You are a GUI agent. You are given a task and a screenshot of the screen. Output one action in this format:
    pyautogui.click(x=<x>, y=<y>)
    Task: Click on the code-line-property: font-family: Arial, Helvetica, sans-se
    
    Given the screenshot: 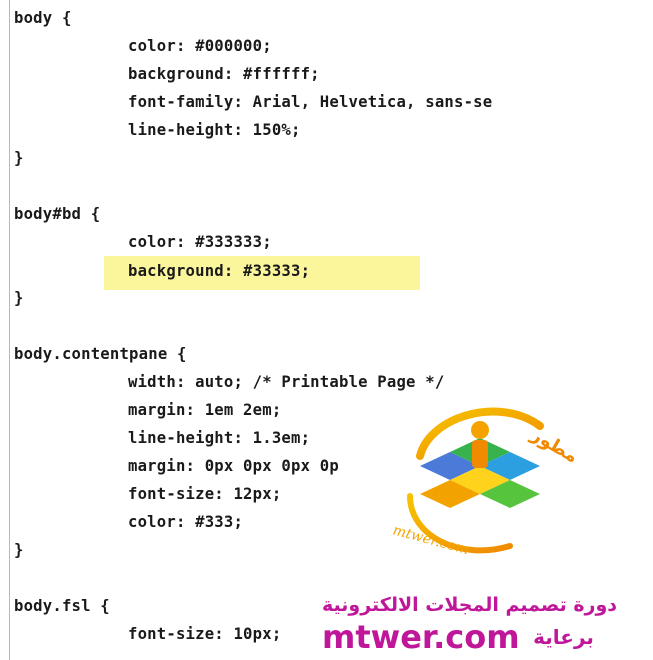 What is the action you would take?
    pyautogui.click(x=310, y=102)
    